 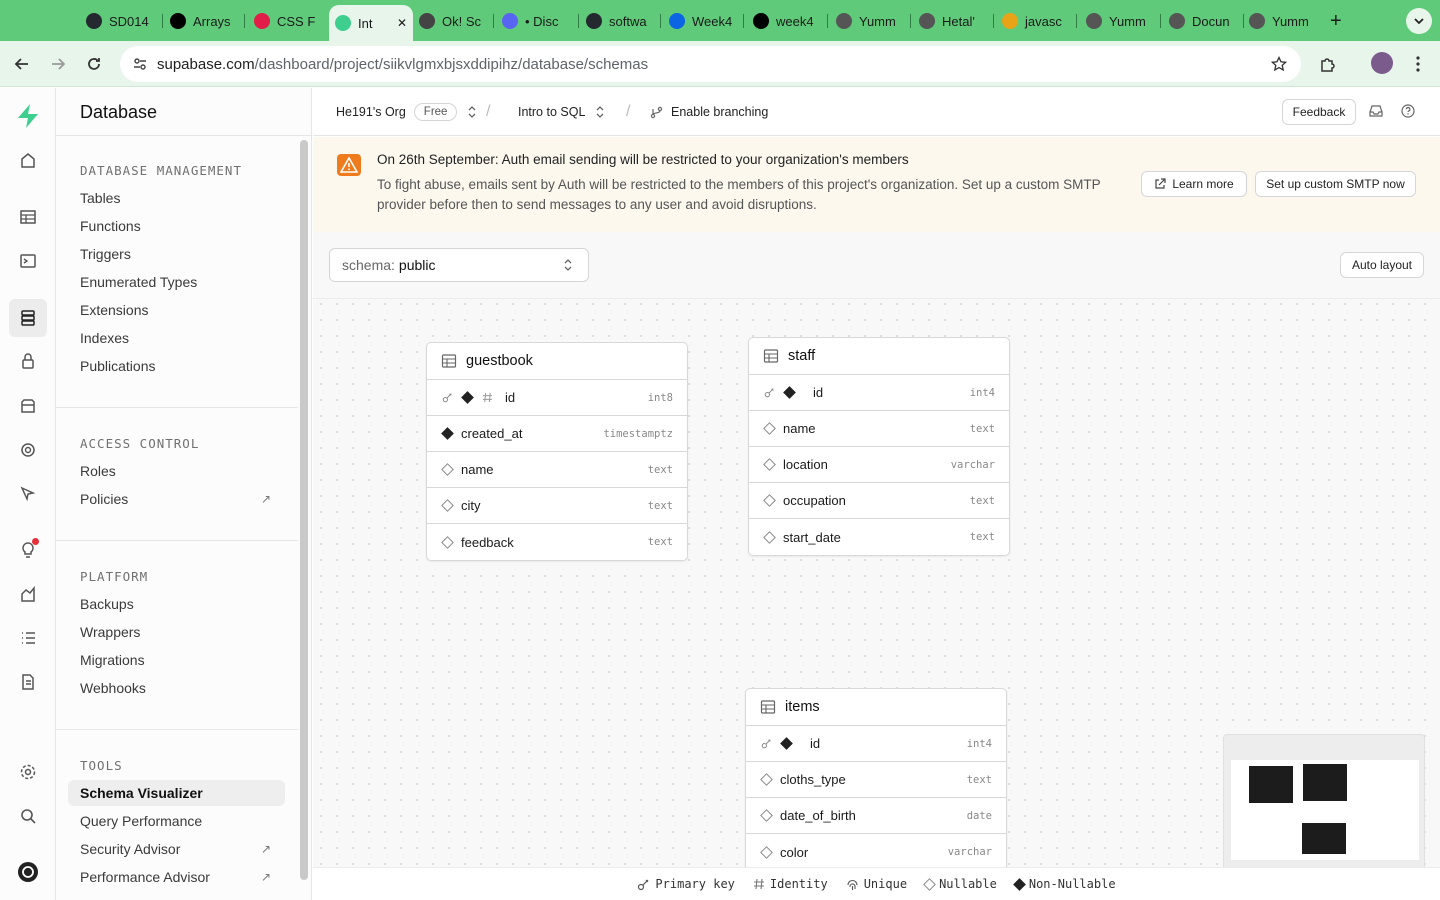 What do you see at coordinates (709, 112) in the screenshot?
I see `enable-branching-button: Enable branching` at bounding box center [709, 112].